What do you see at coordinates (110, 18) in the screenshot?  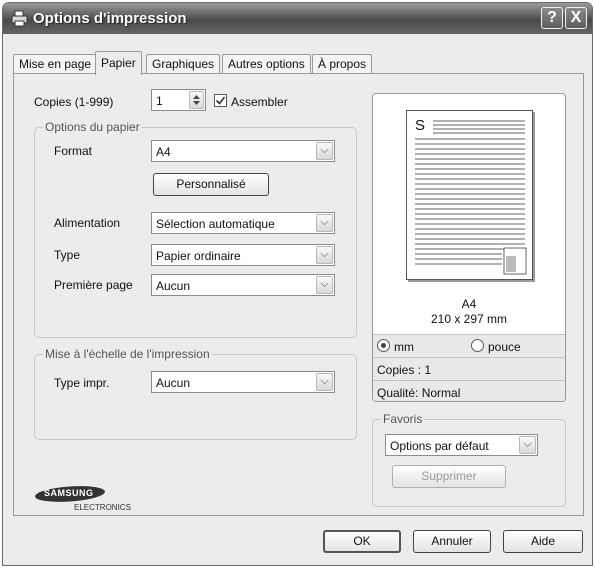 I see `window-title: Options d'impression` at bounding box center [110, 18].